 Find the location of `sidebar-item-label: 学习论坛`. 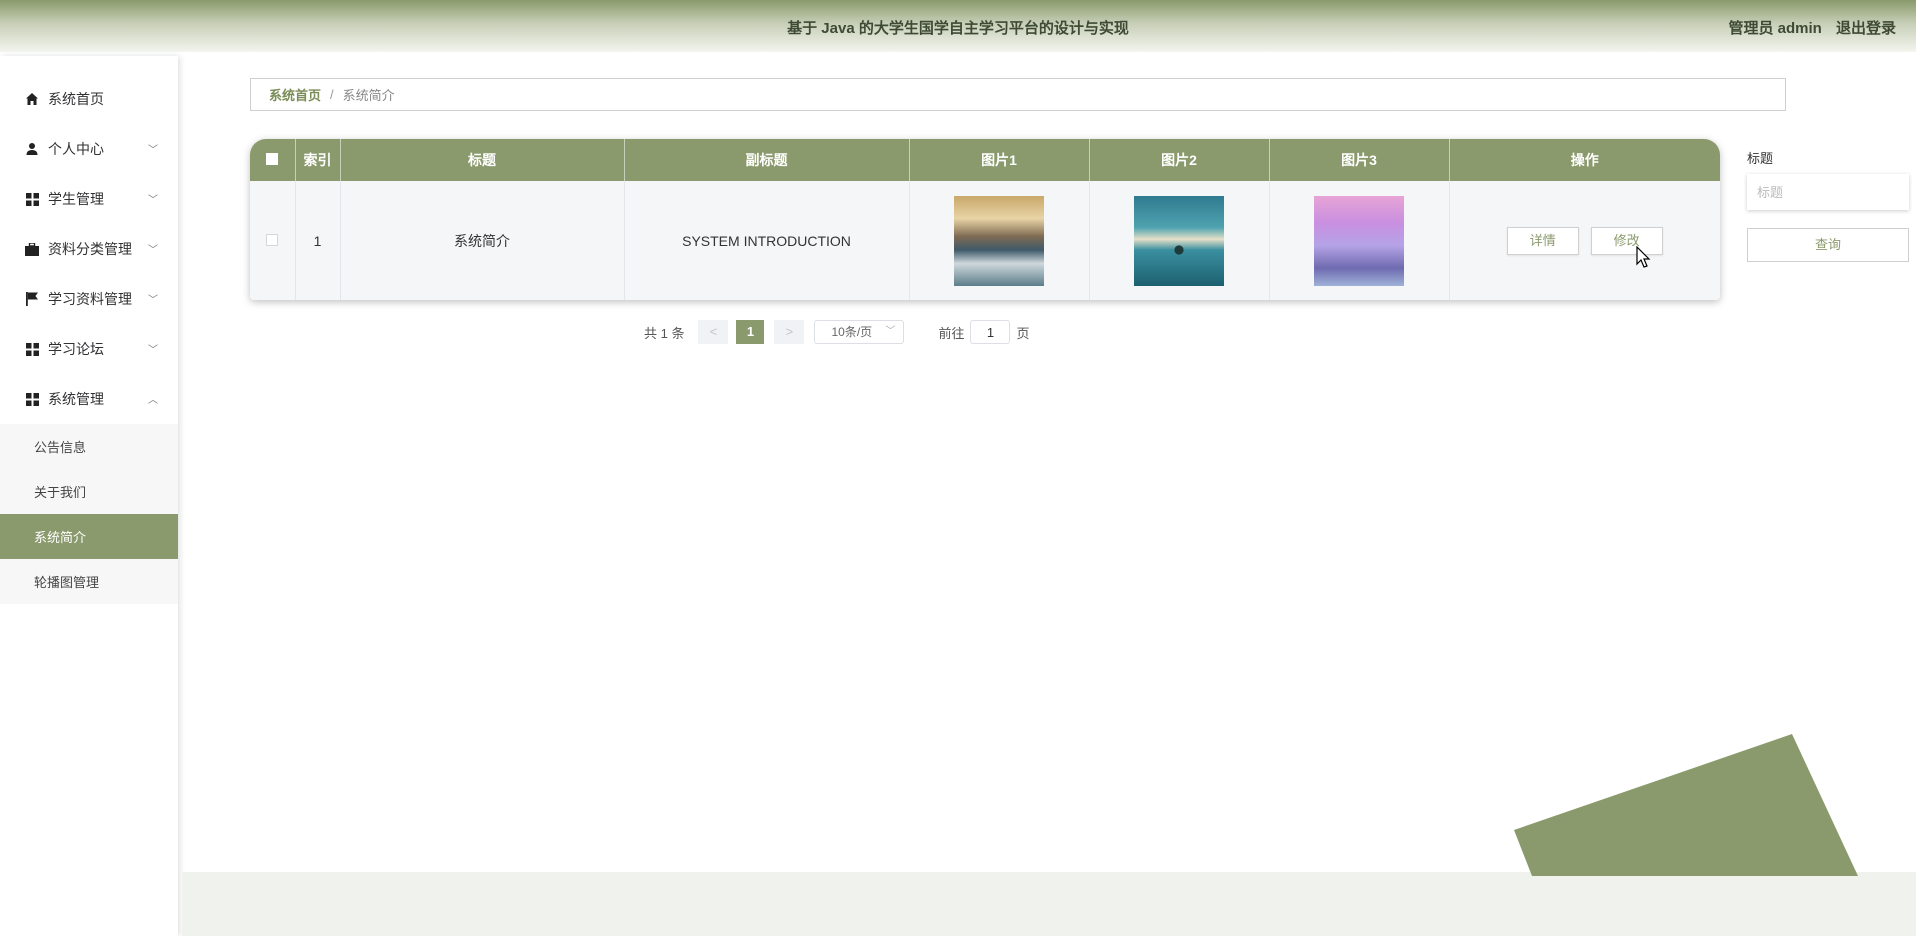

sidebar-item-label: 学习论坛 is located at coordinates (76, 349).